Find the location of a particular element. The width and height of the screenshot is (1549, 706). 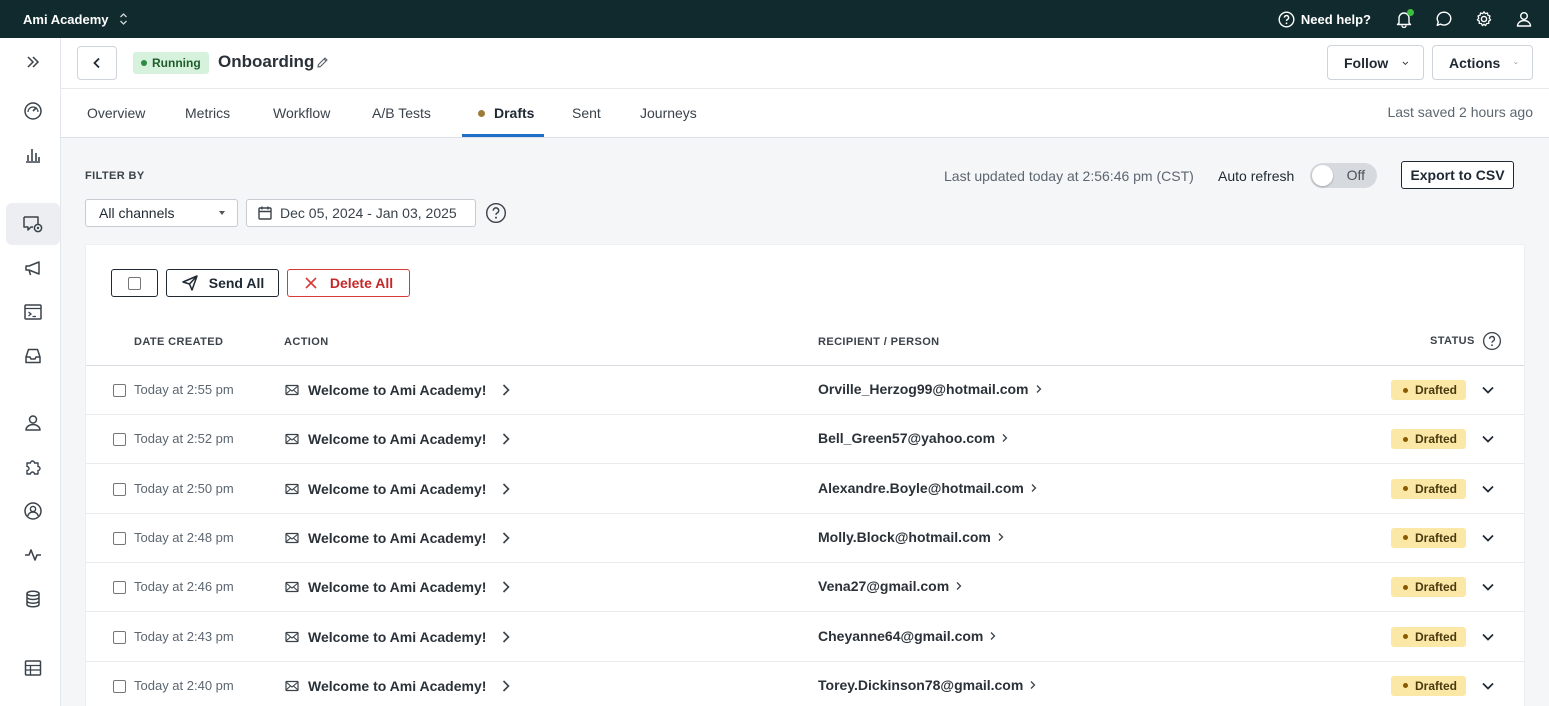

delete-all-button: Delete All is located at coordinates (348, 283).